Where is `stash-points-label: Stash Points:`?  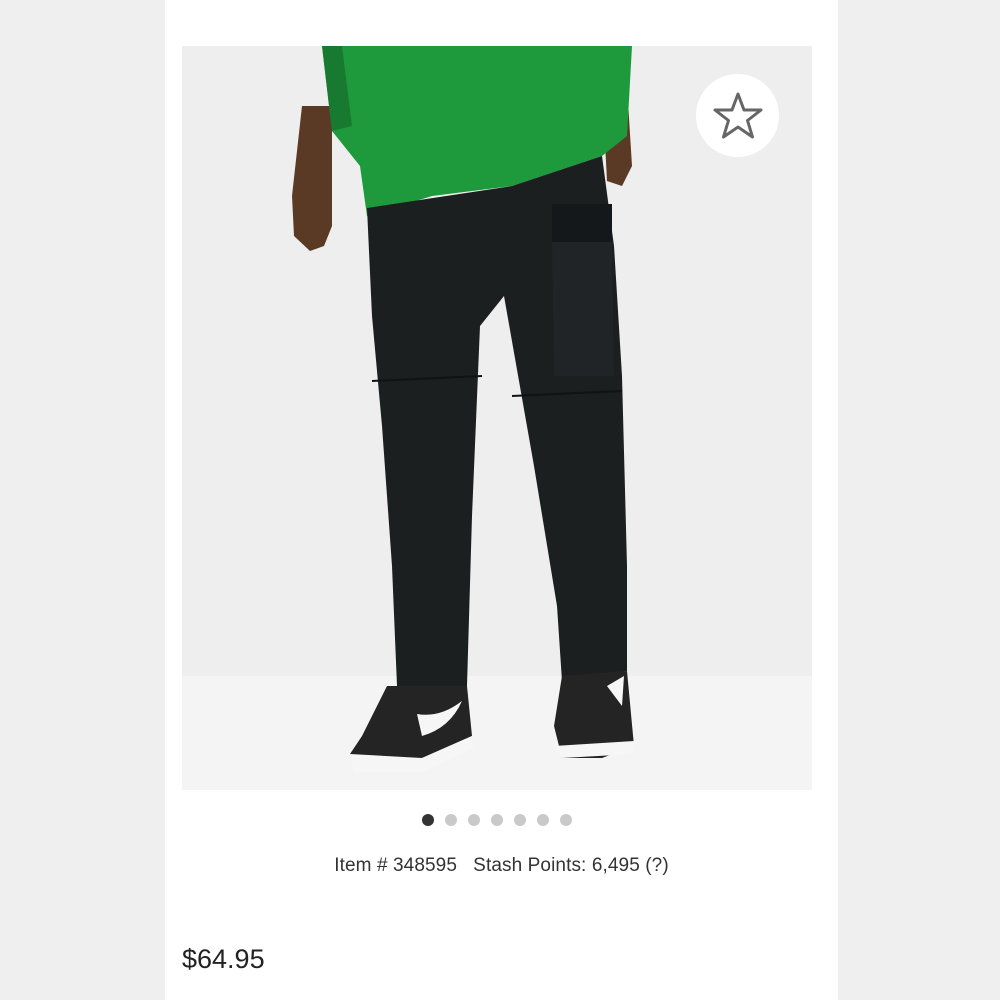
stash-points-label: Stash Points: is located at coordinates (530, 865).